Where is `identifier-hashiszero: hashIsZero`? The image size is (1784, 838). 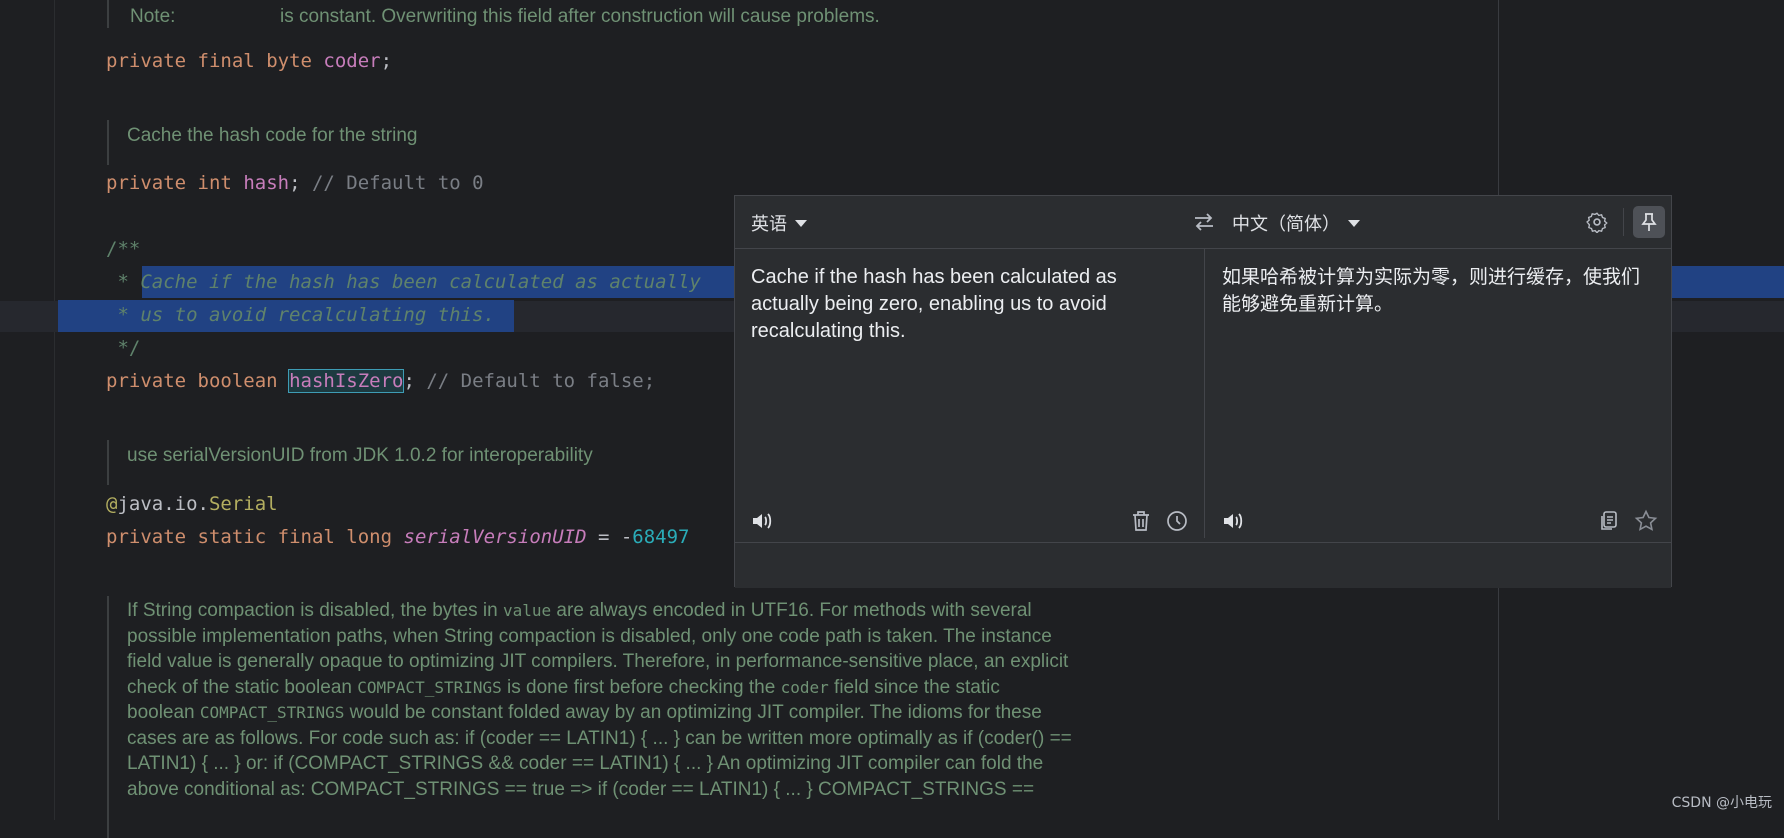 identifier-hashiszero: hashIsZero is located at coordinates (346, 381).